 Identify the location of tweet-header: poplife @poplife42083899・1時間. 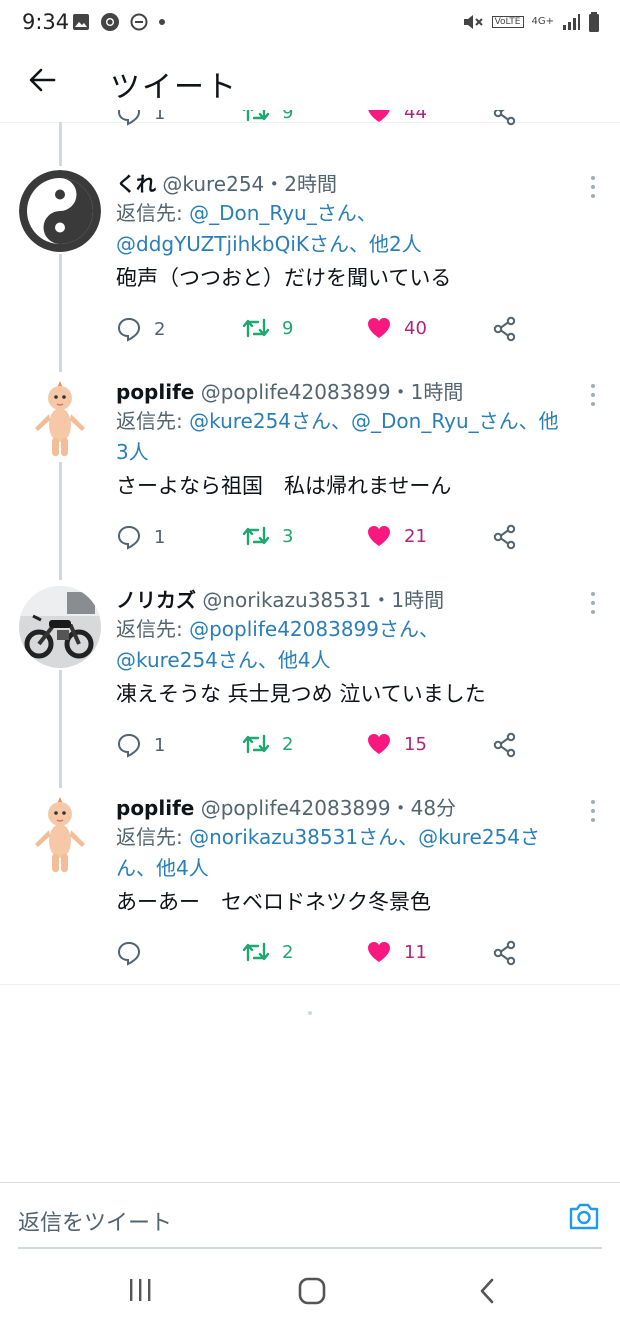
(356, 392).